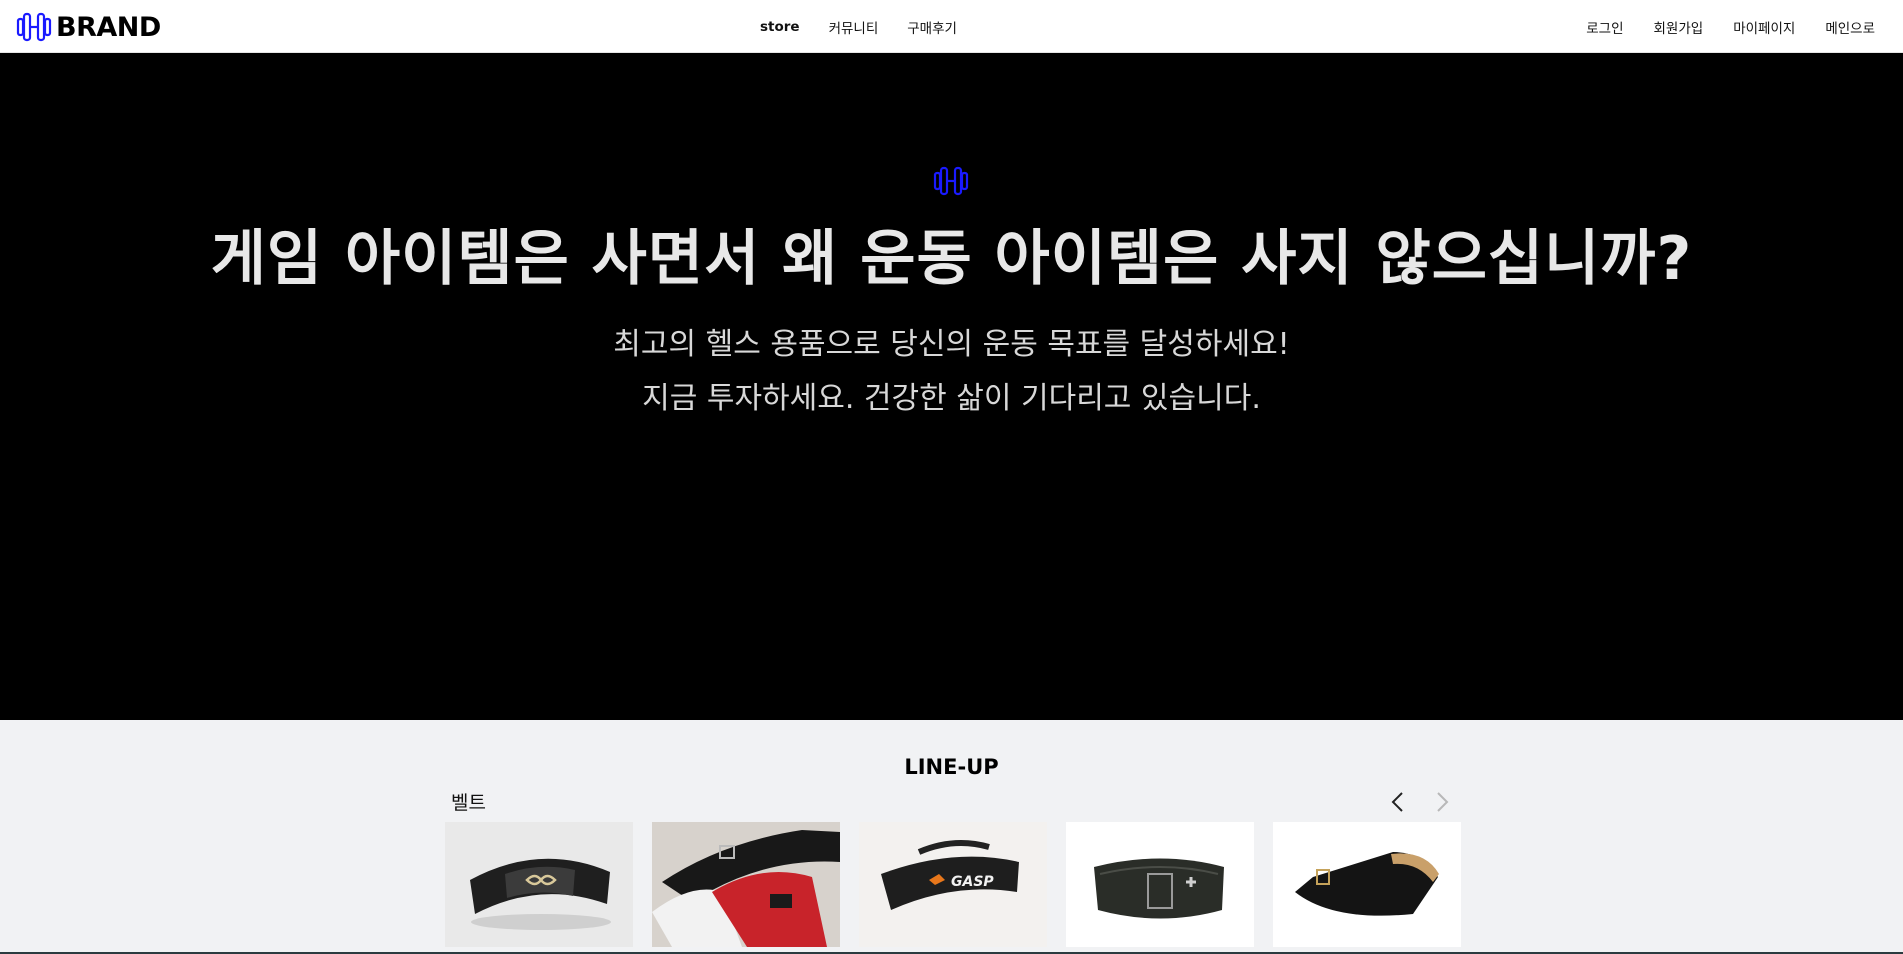 This screenshot has width=1903, height=954. Describe the element at coordinates (951, 344) in the screenshot. I see `hero-subtitle-line1: 최고의 헬스 용품으로 당신의 운동 목표를 달성하세요!` at that location.